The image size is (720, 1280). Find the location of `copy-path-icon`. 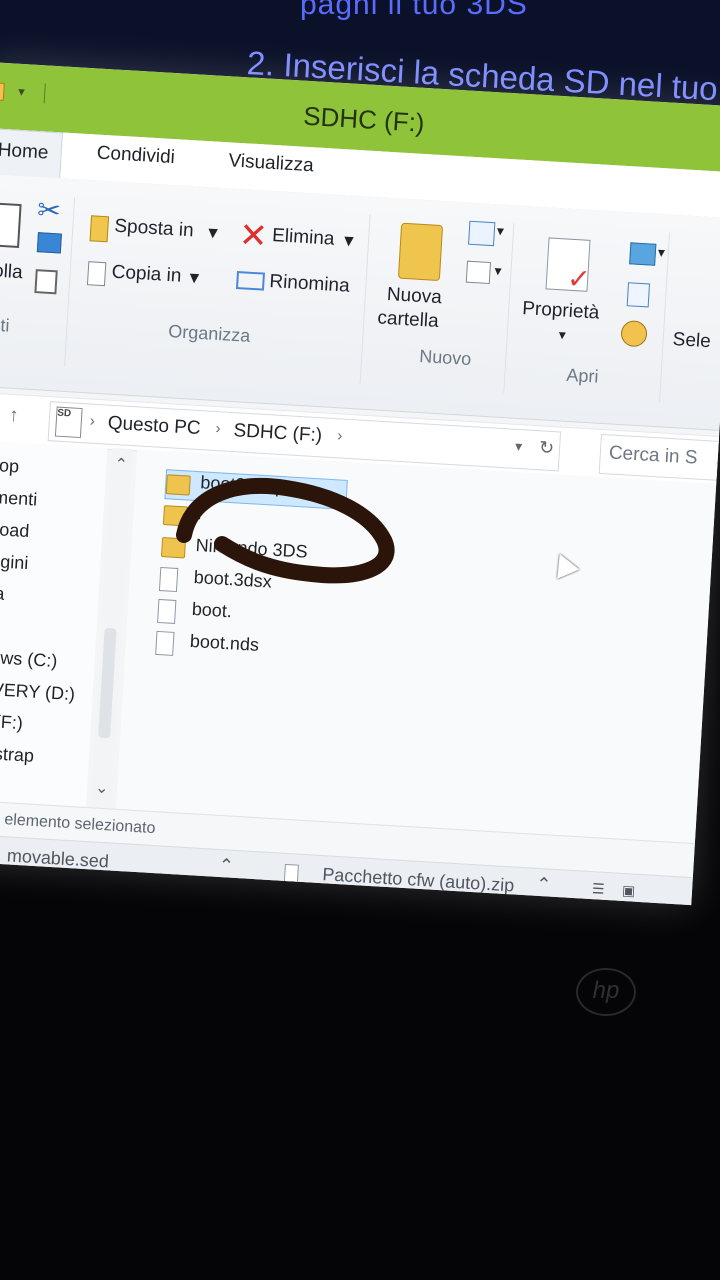

copy-path-icon is located at coordinates (49, 243).